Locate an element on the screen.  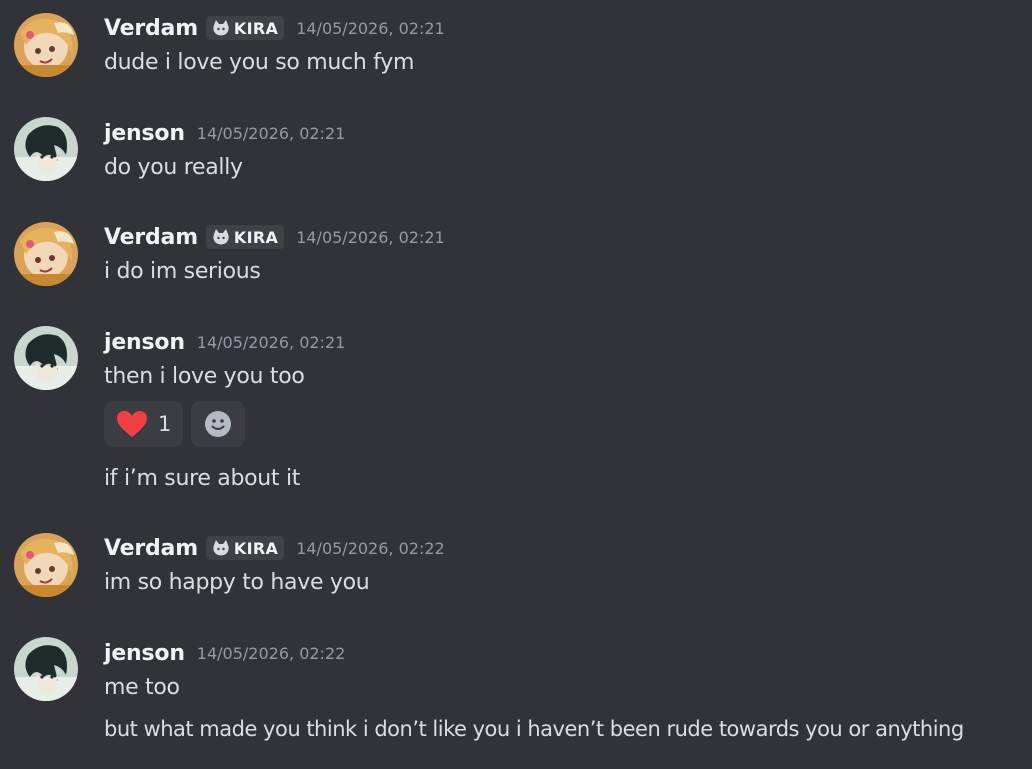
message-text: if i’m sure about it is located at coordinates (202, 478).